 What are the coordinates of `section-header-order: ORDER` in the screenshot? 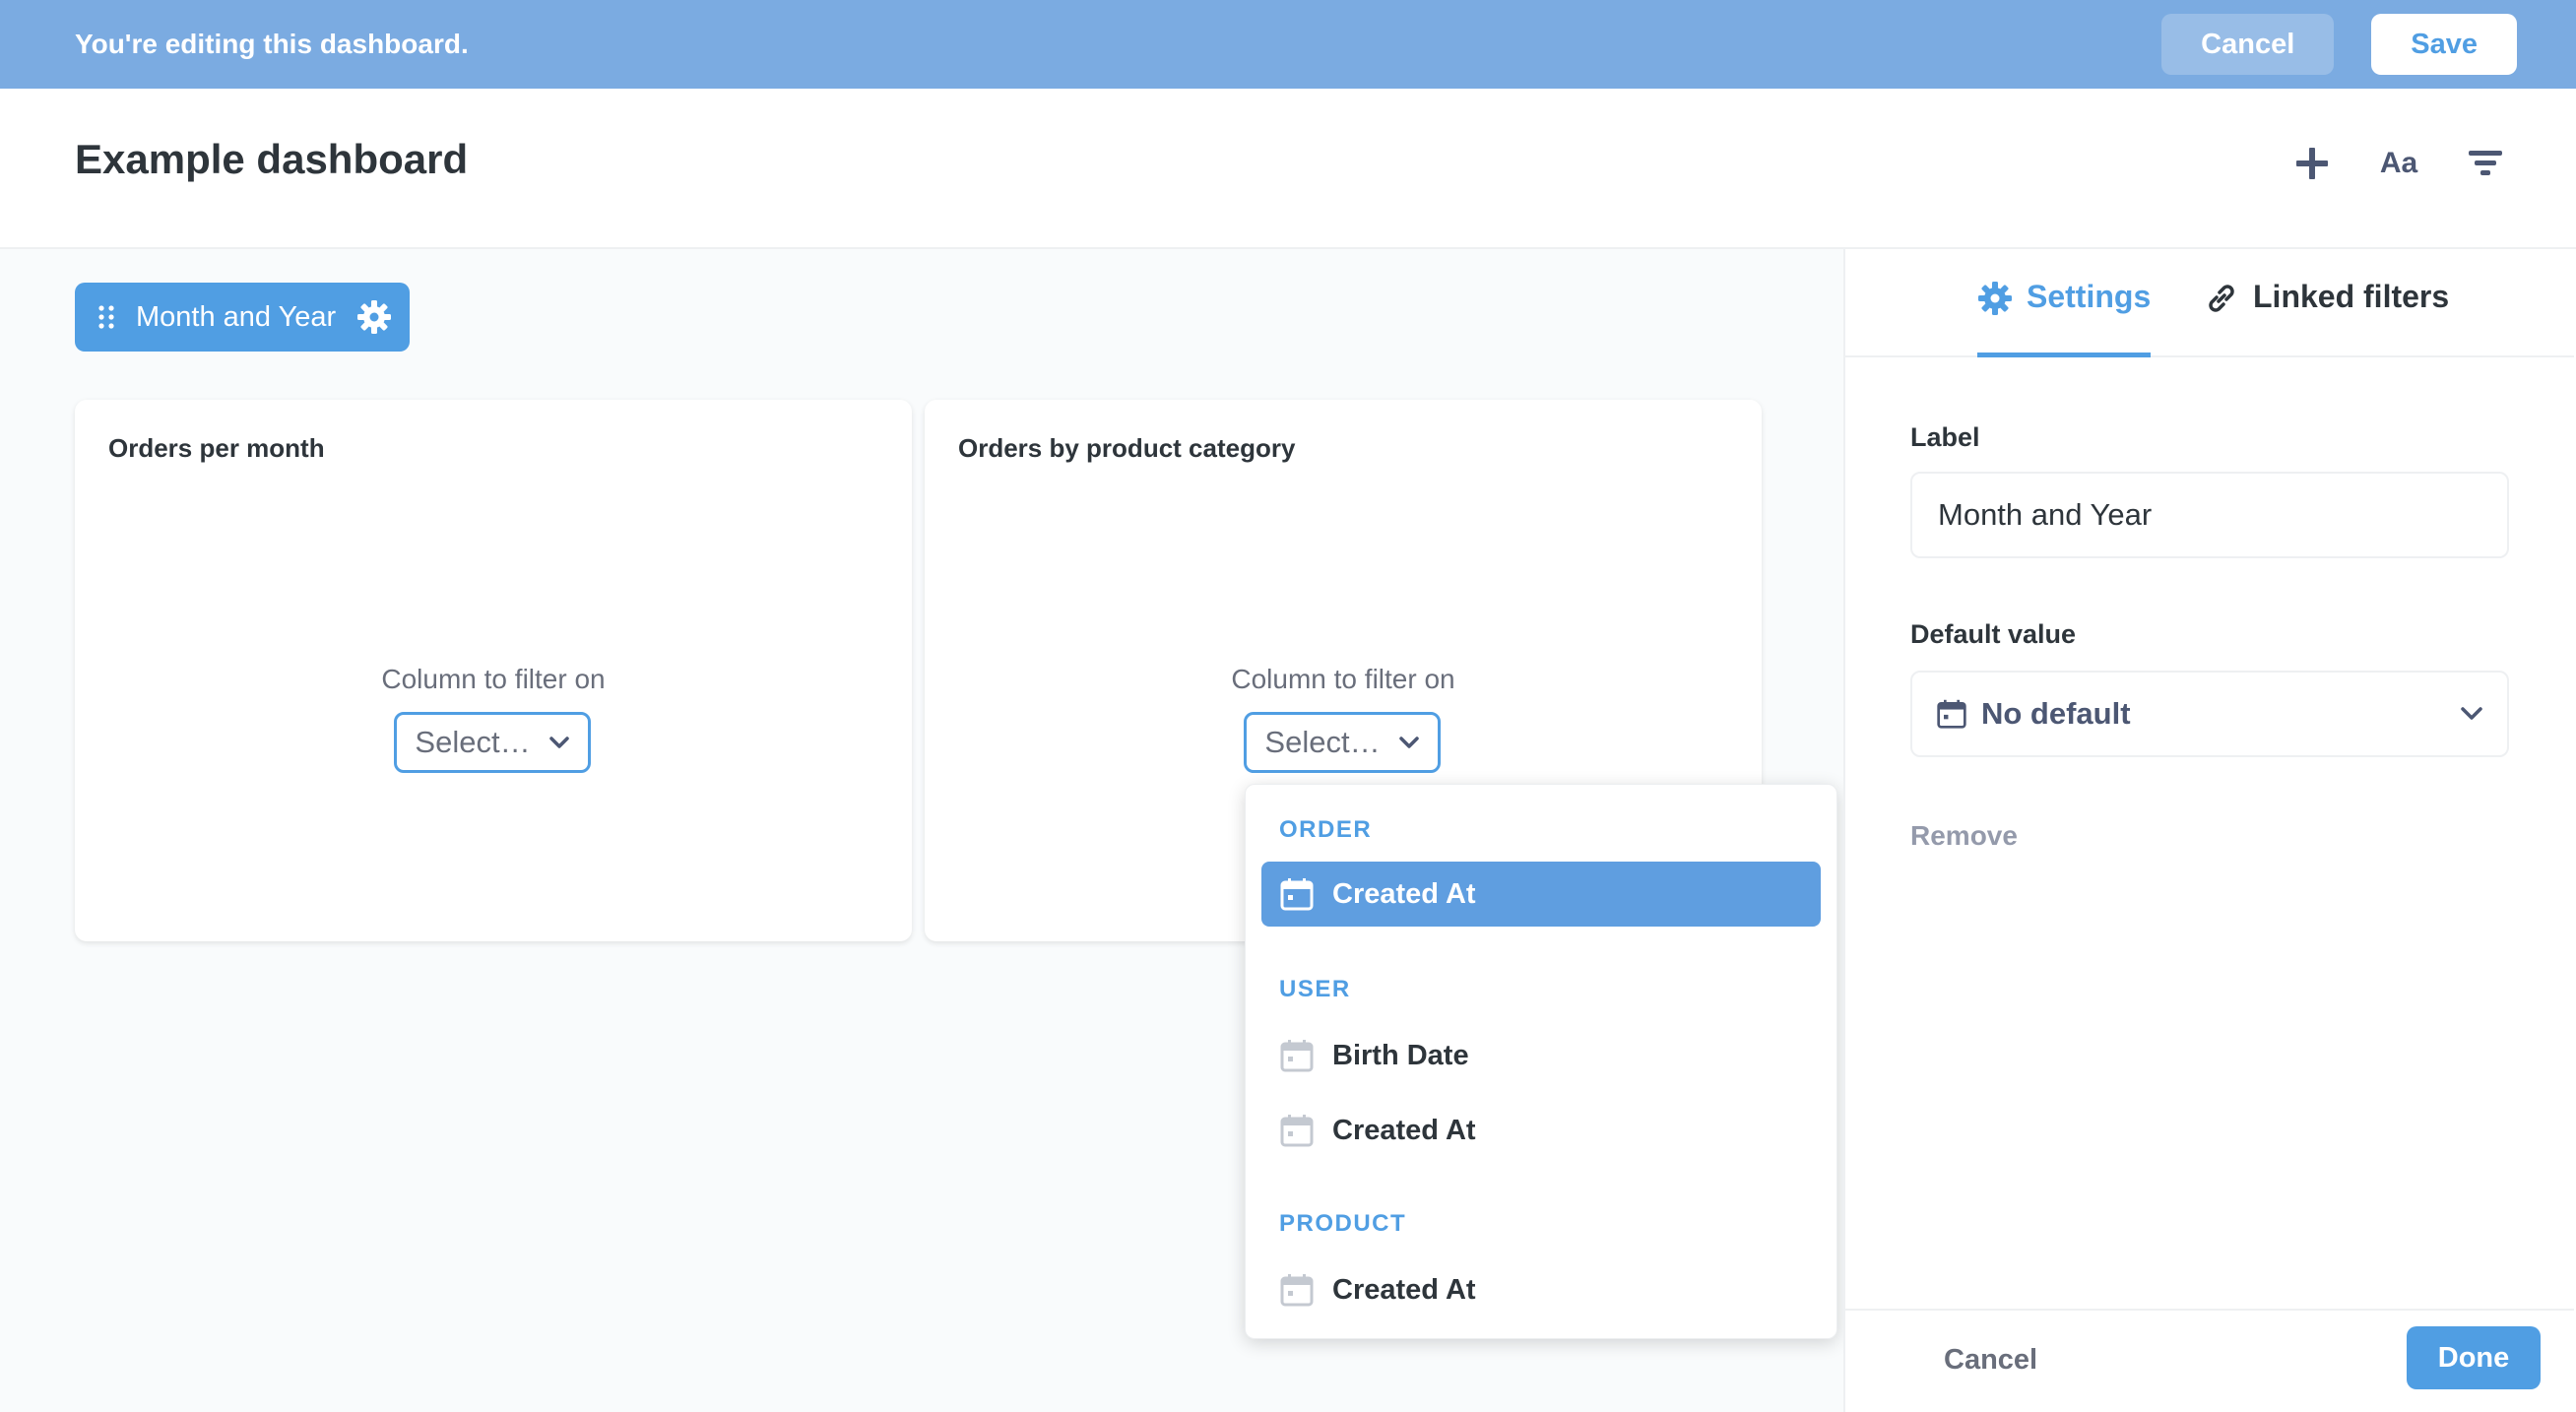 It's located at (1326, 829).